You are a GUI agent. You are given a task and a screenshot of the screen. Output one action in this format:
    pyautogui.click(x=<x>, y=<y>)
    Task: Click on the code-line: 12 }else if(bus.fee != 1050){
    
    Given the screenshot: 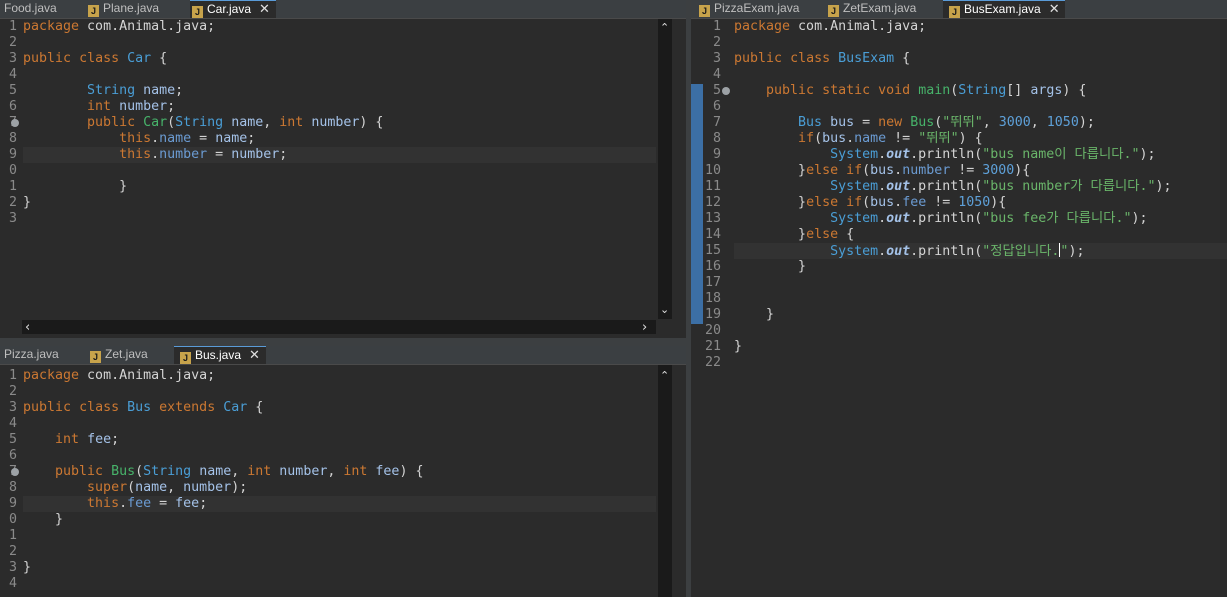 What is the action you would take?
    pyautogui.click(x=855, y=202)
    